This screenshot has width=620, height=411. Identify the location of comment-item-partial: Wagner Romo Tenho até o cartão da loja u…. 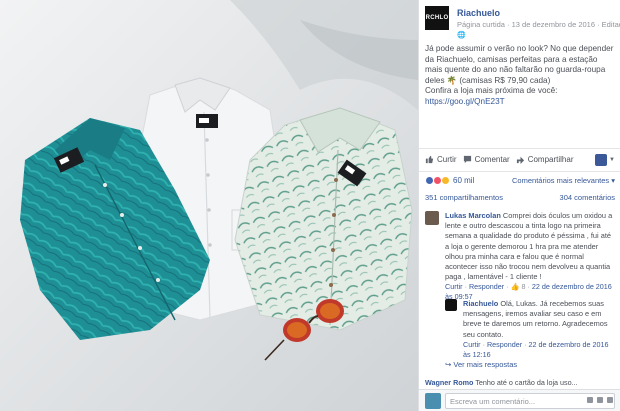
(522, 382).